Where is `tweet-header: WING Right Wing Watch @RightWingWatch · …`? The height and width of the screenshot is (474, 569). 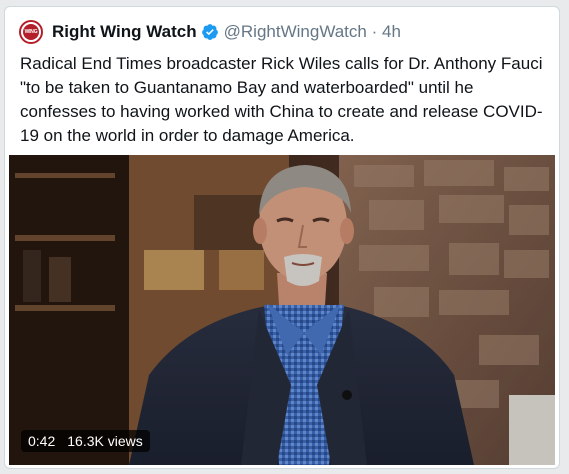
tweet-header: WING Right Wing Watch @RightWingWatch · … is located at coordinates (210, 32).